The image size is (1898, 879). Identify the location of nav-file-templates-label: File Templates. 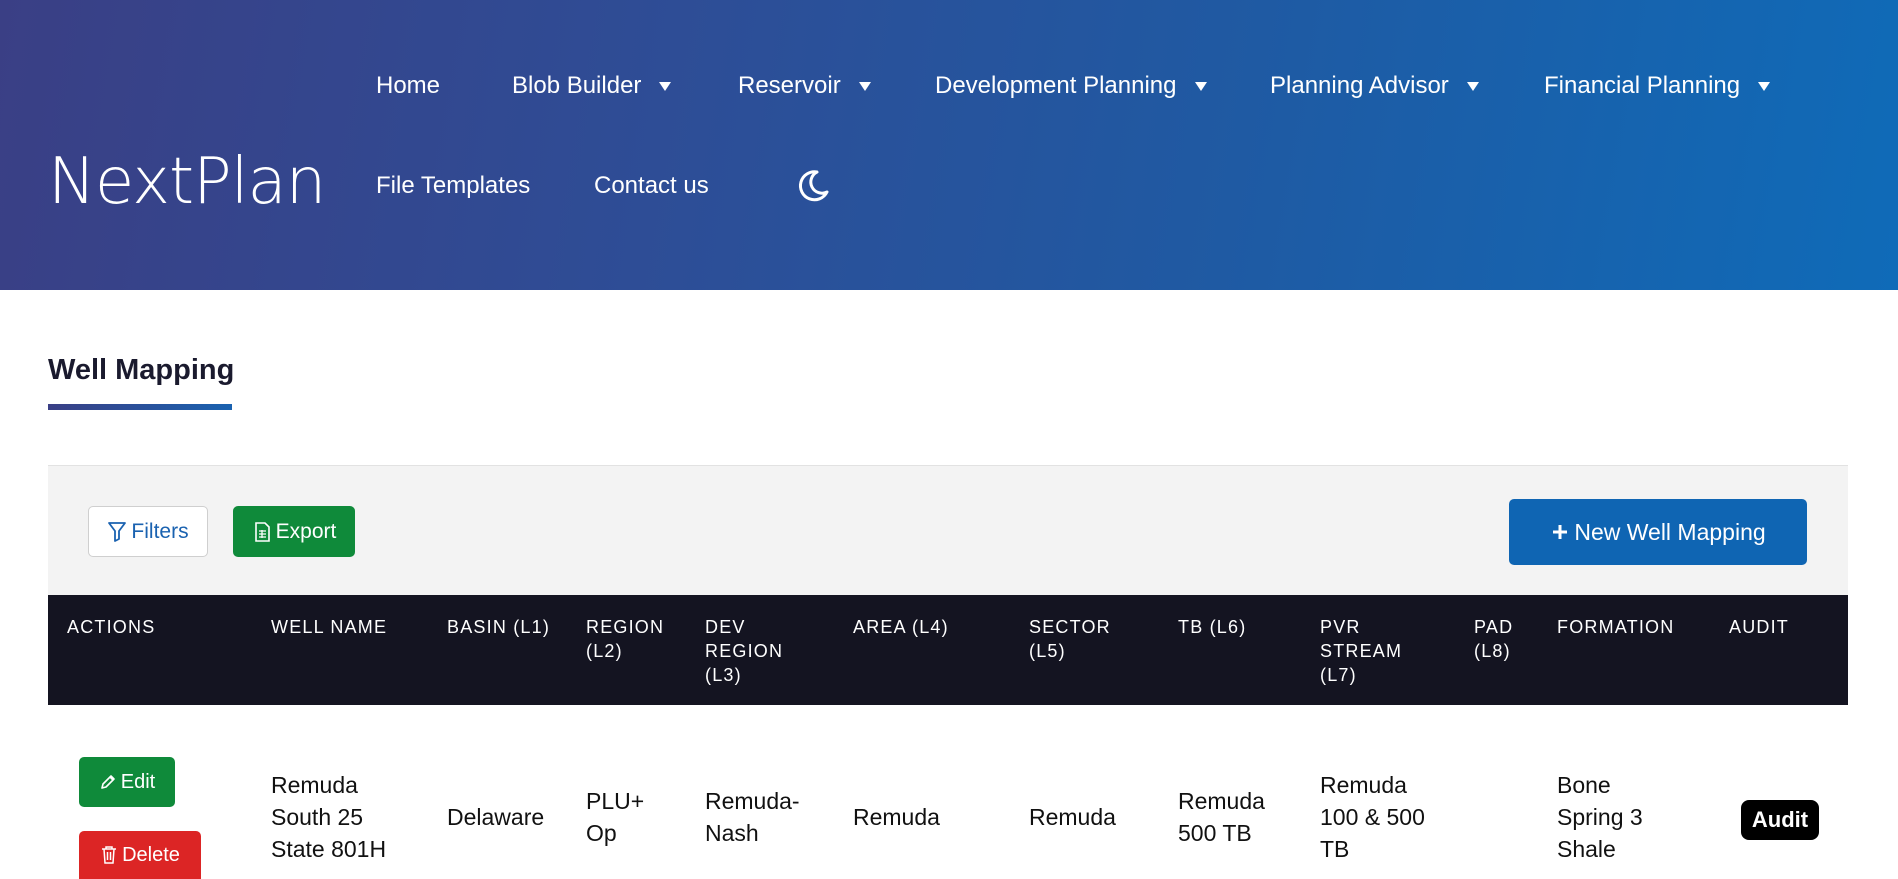
(453, 185).